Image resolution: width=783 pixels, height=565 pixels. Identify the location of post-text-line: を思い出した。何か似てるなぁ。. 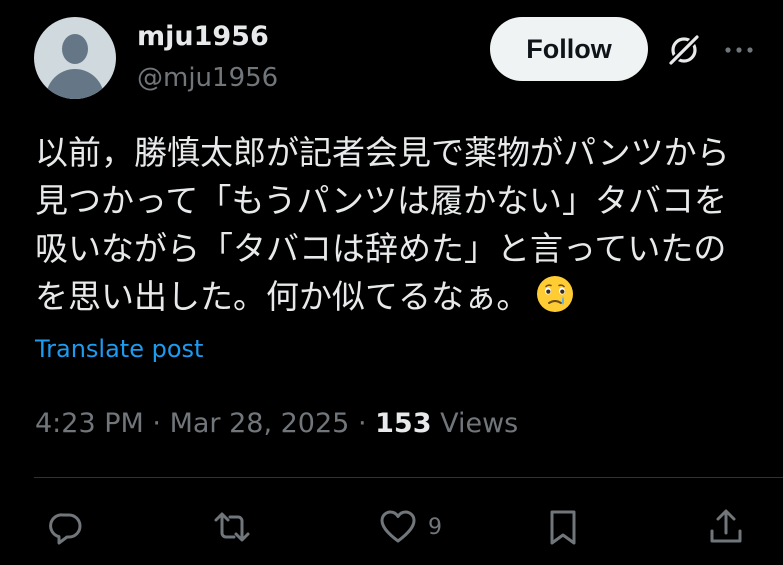
(282, 296).